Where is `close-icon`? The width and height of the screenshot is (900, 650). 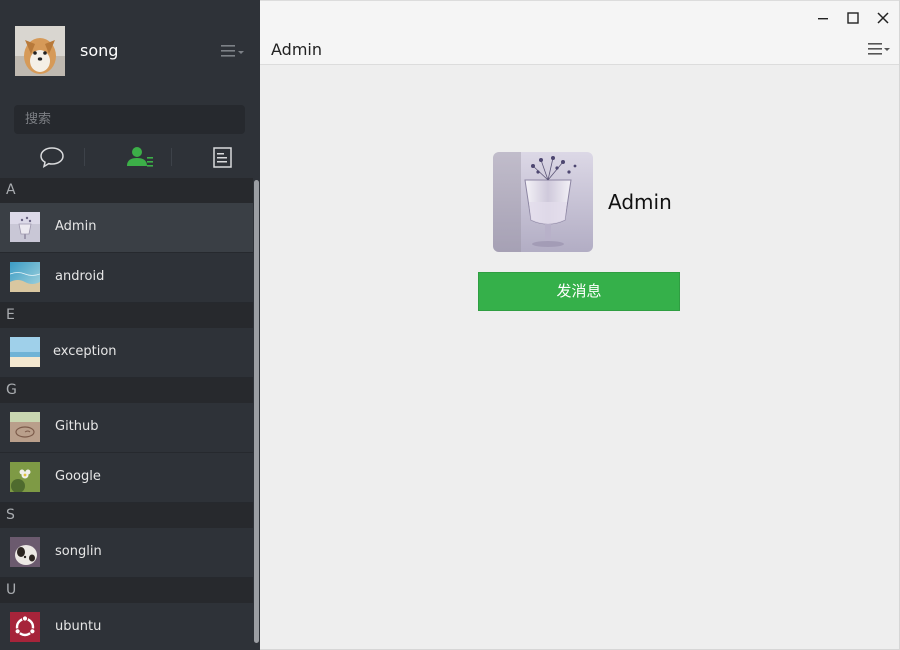
close-icon is located at coordinates (883, 18).